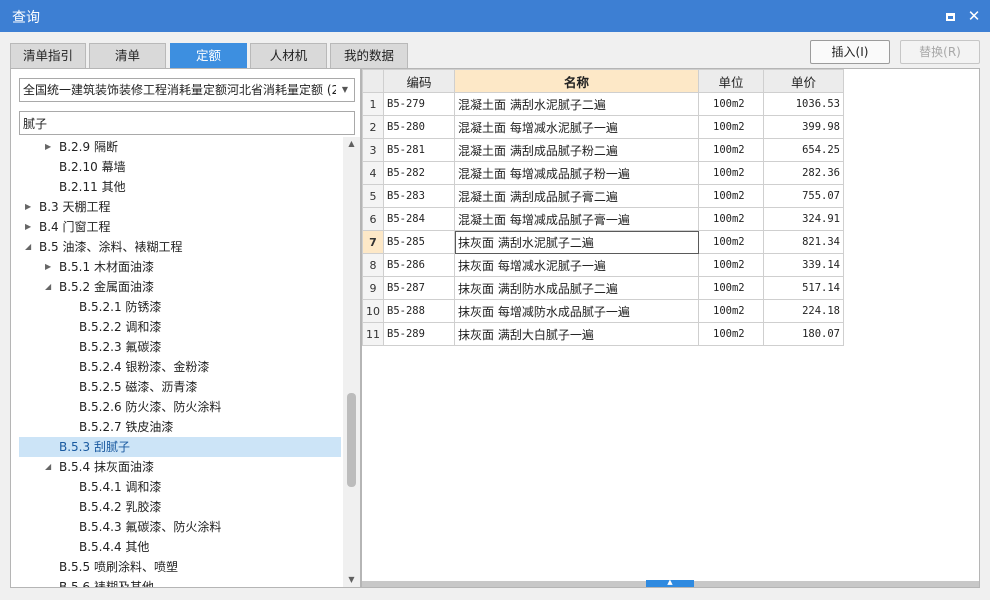  Describe the element at coordinates (576, 104) in the screenshot. I see `cell-name: 混凝土面 满刮水泥腻子二遍` at that location.